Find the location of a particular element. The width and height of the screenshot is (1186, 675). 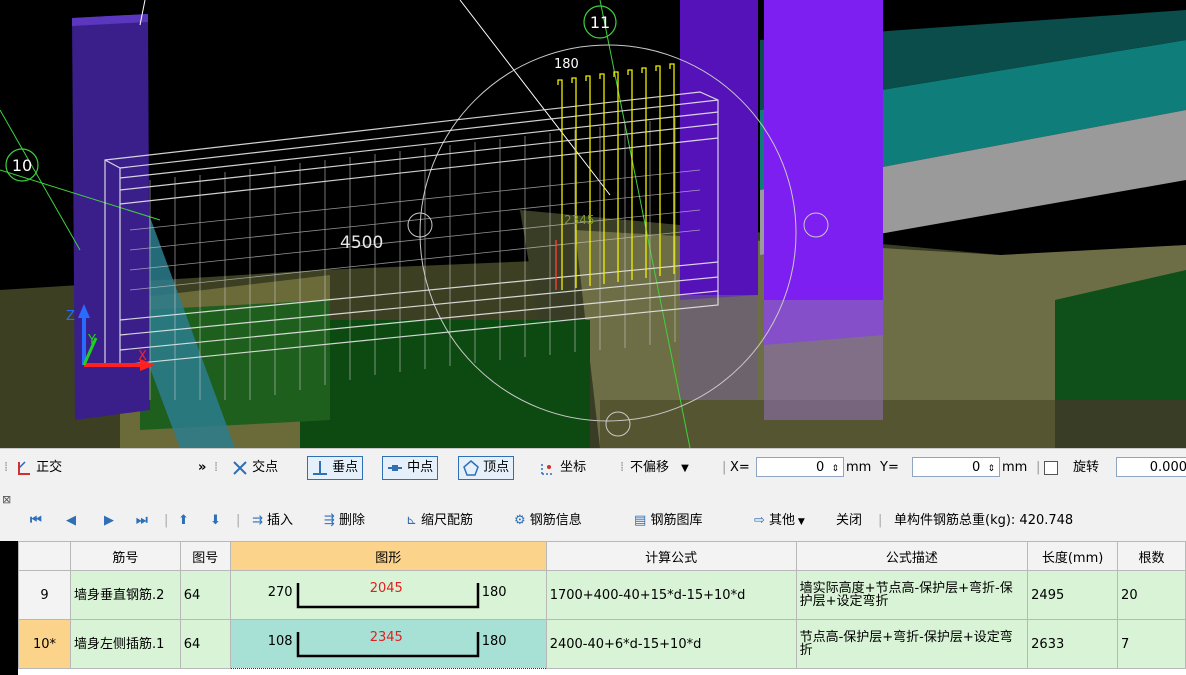

svg-text: Z is located at coordinates (70, 316).